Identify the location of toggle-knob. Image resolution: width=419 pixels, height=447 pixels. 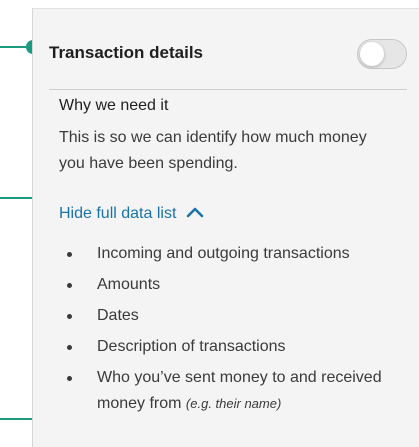
(372, 54).